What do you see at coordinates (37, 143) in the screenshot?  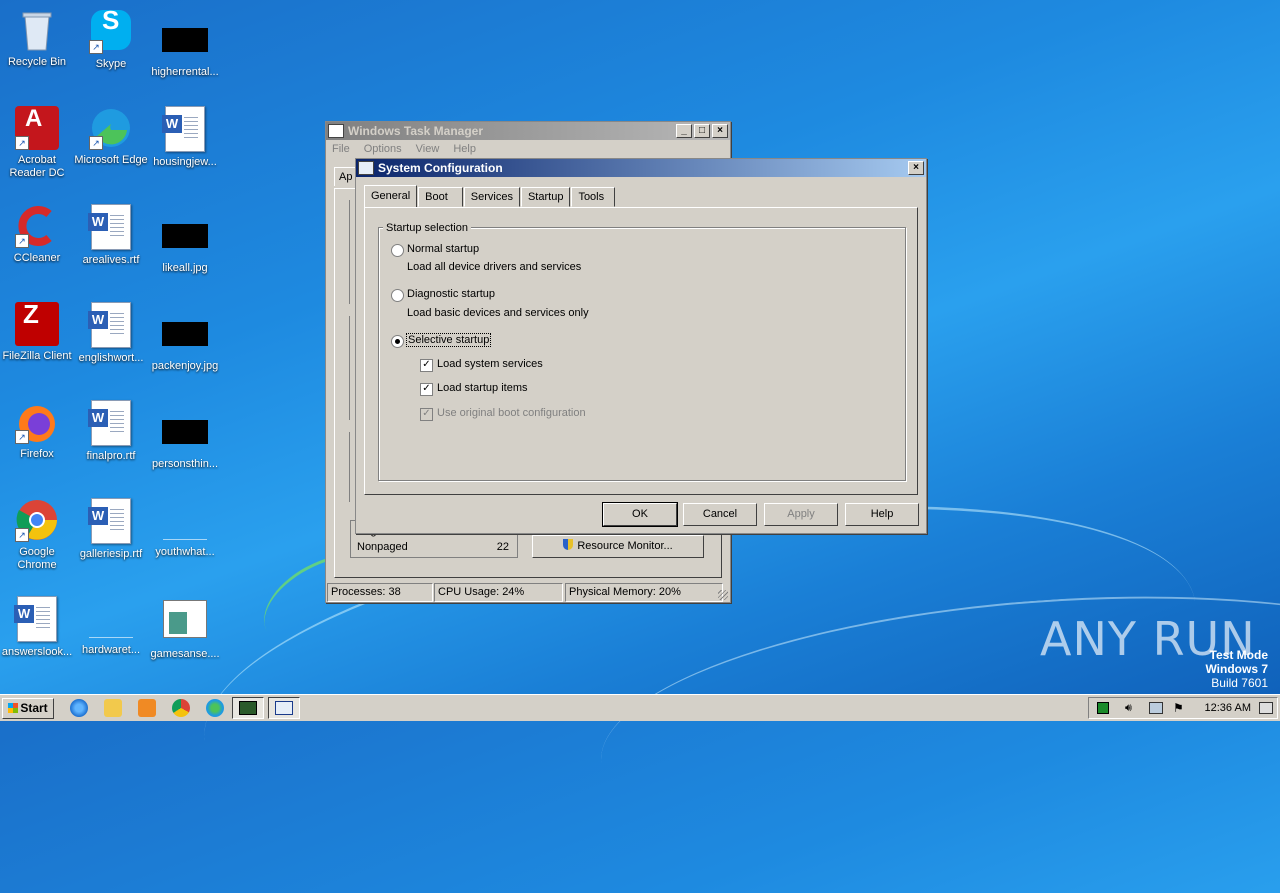 I see `desktop-icon-acrobat: A ↗ Acrobat Reader DC` at bounding box center [37, 143].